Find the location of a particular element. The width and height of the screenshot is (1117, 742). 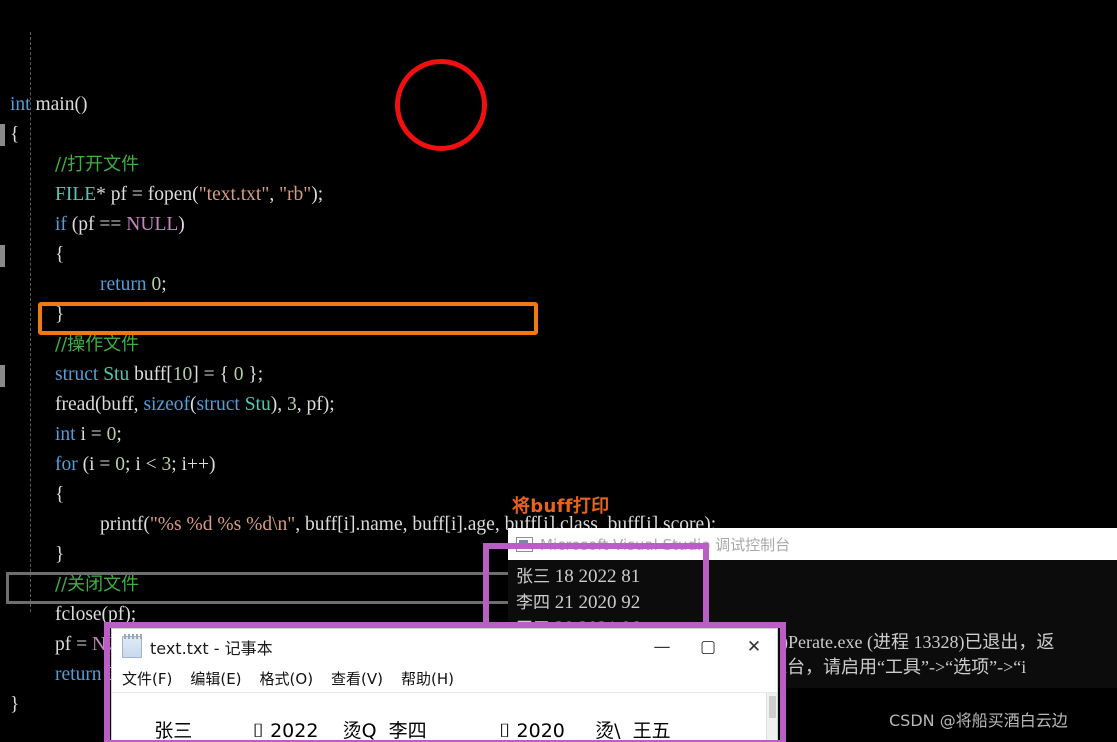

buff-print-annotation: 将buff打印 is located at coordinates (561, 506).